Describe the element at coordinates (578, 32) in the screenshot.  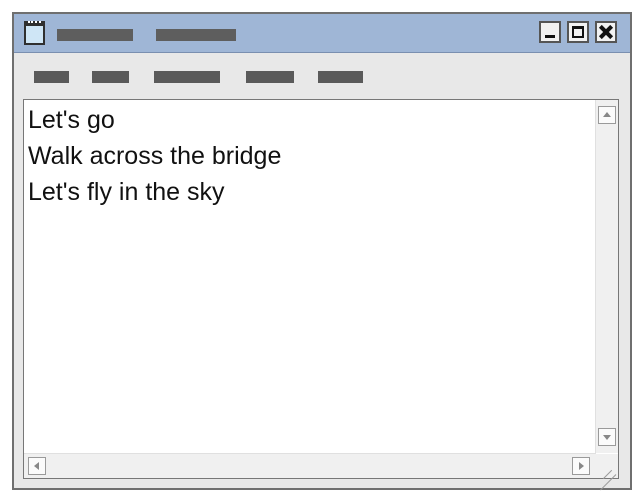
I see `maximize-button` at that location.